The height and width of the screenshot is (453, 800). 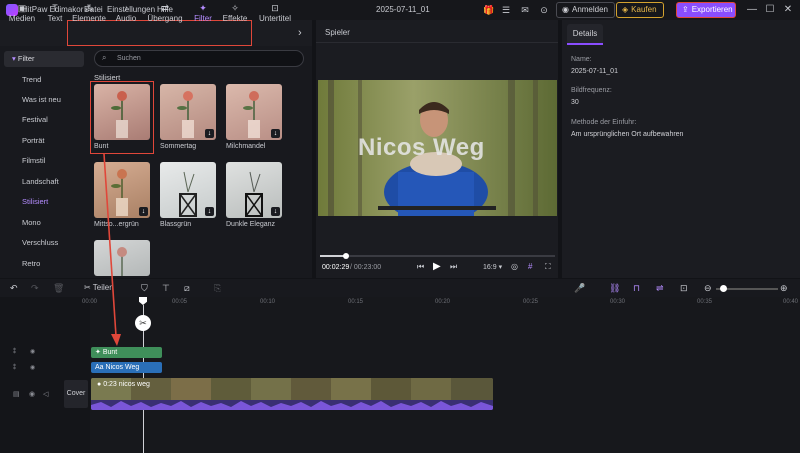 I want to click on detail-label-framerate: Bildfrequenz:, so click(x=591, y=90).